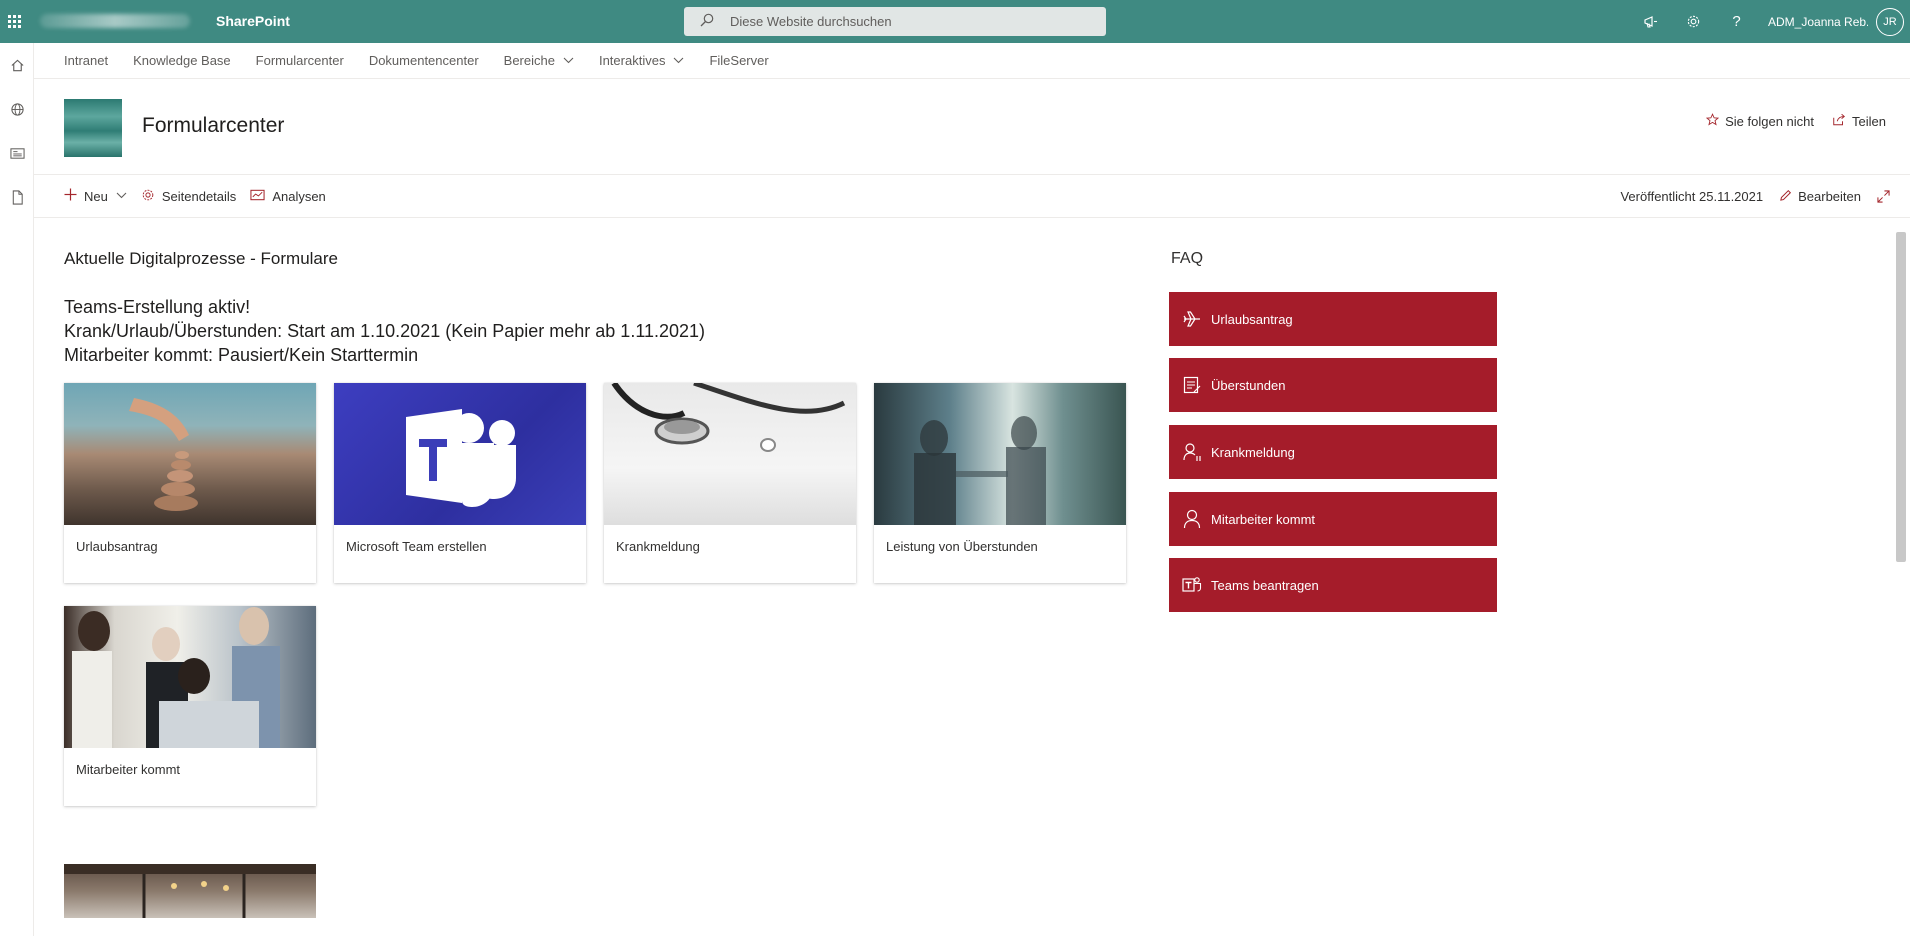 This screenshot has height=936, width=1910. Describe the element at coordinates (157, 307) in the screenshot. I see `announcement-line: Teams-Erstellung aktiv!` at that location.